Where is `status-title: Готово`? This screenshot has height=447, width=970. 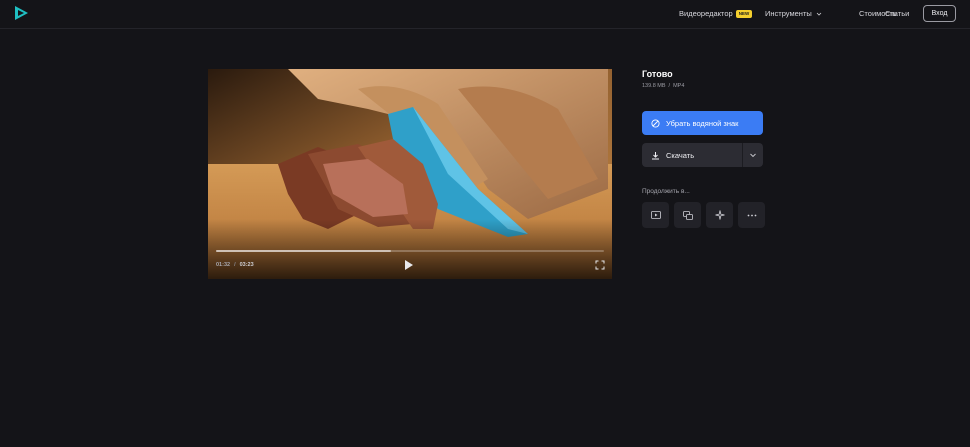
status-title: Готово is located at coordinates (657, 74).